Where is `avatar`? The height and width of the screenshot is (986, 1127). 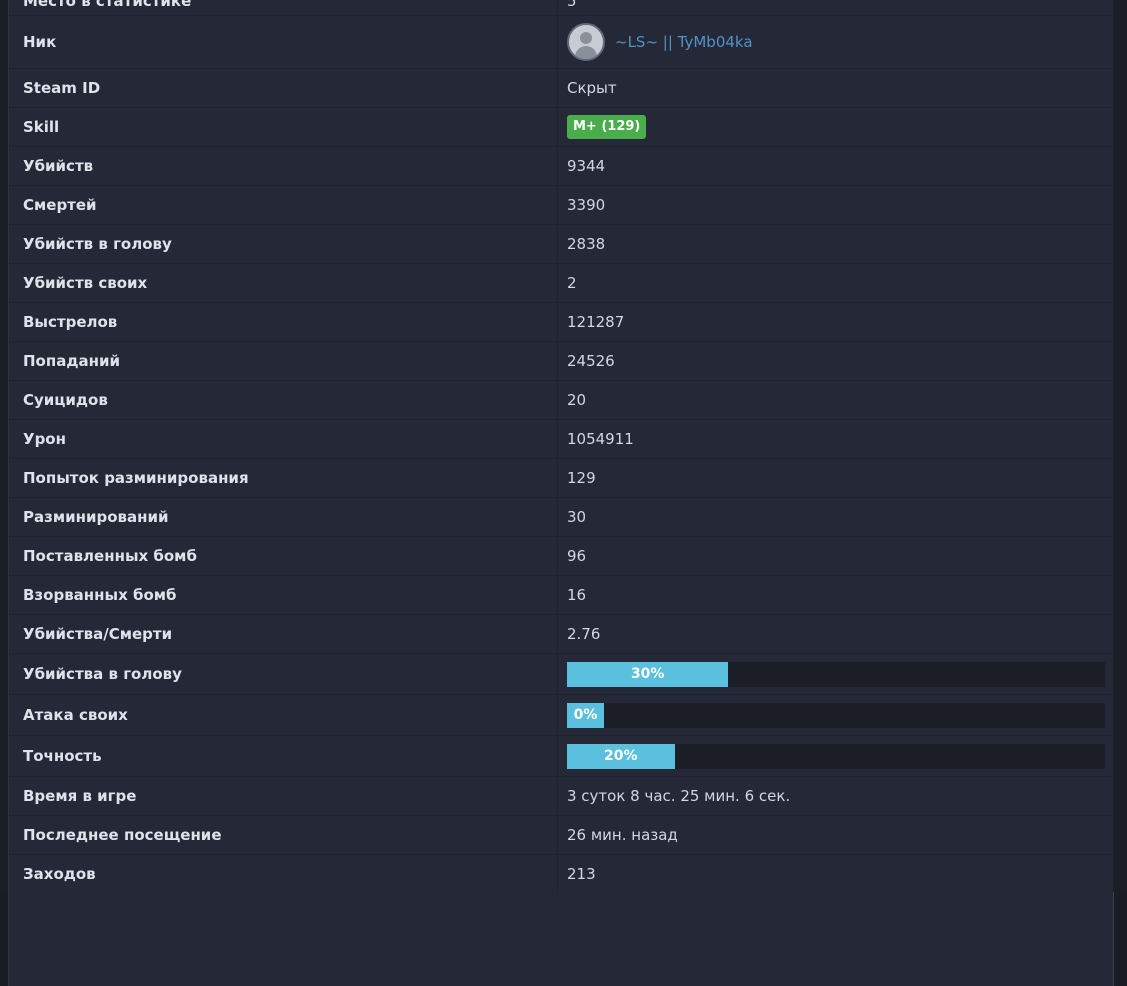
avatar is located at coordinates (586, 42).